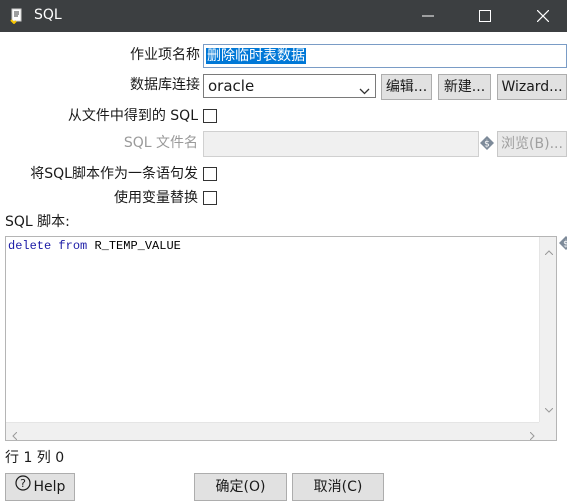 The image size is (567, 501). What do you see at coordinates (137, 246) in the screenshot?
I see `sql-table-name: R_TEMP_VALUE` at bounding box center [137, 246].